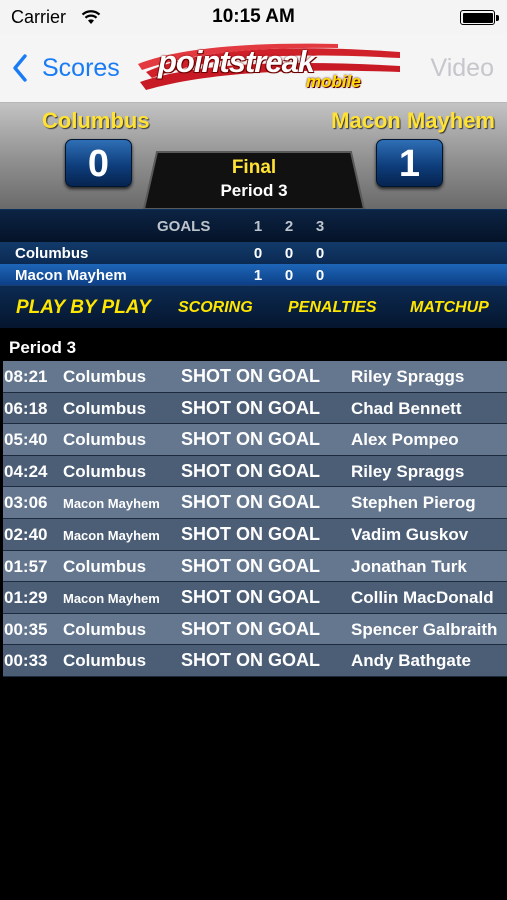 This screenshot has height=900, width=507. I want to click on table-row: Macon Mayhem 1 0 0, so click(253, 275).